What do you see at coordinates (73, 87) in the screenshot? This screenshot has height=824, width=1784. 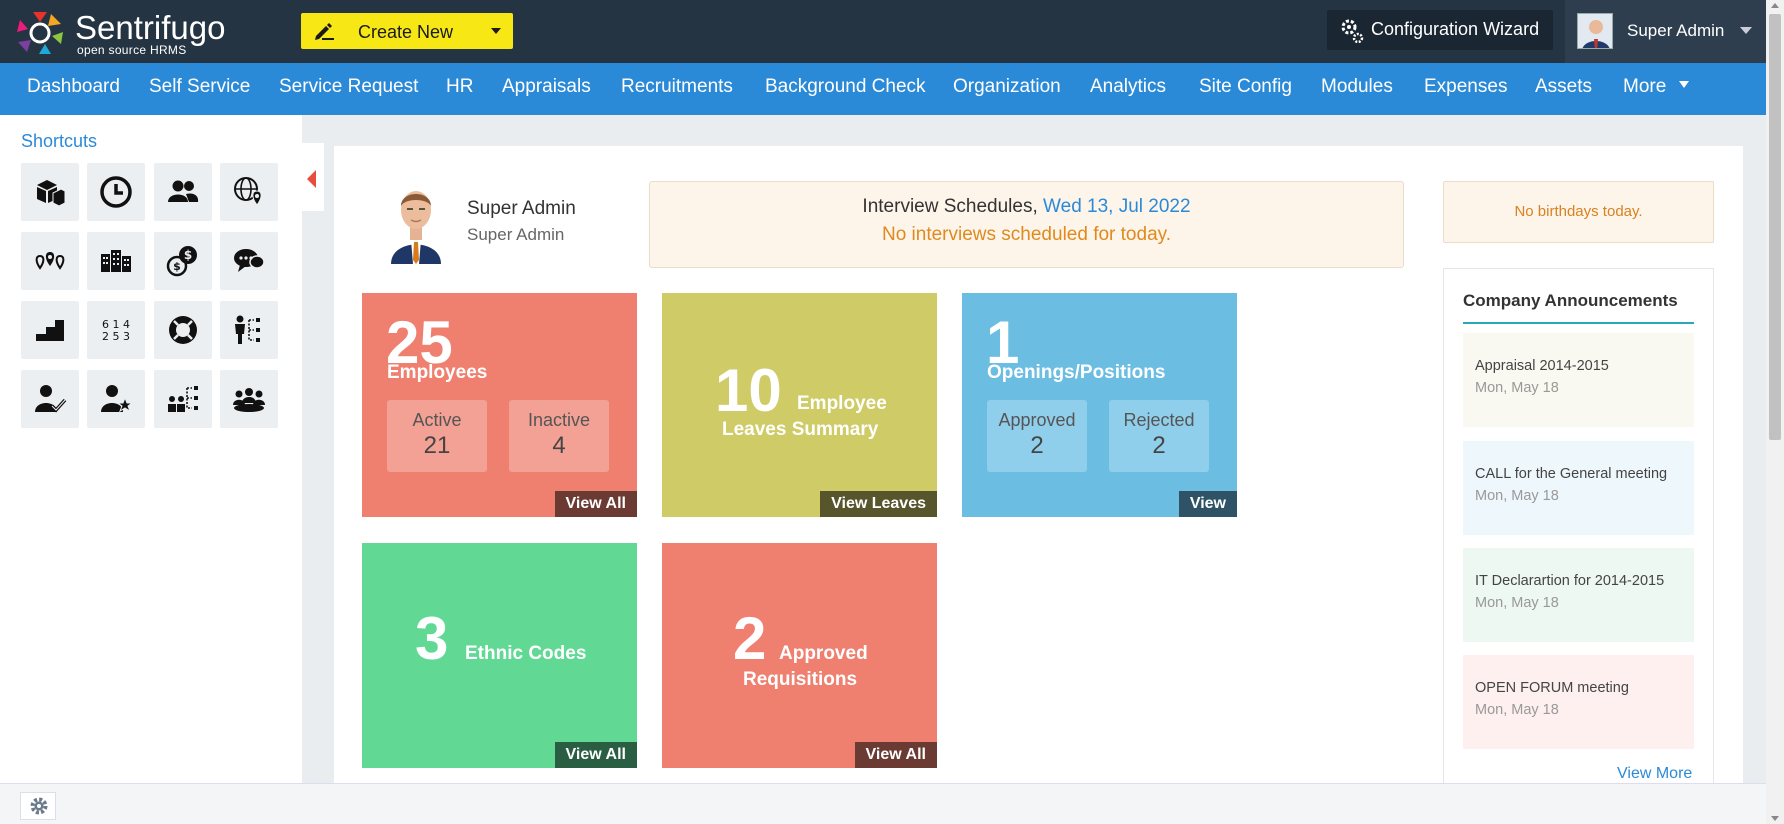 I see `nav-item-dashboard: Dashboard` at bounding box center [73, 87].